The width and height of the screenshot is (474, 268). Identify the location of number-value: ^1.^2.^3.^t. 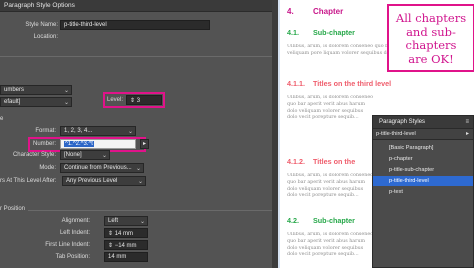
(79, 144).